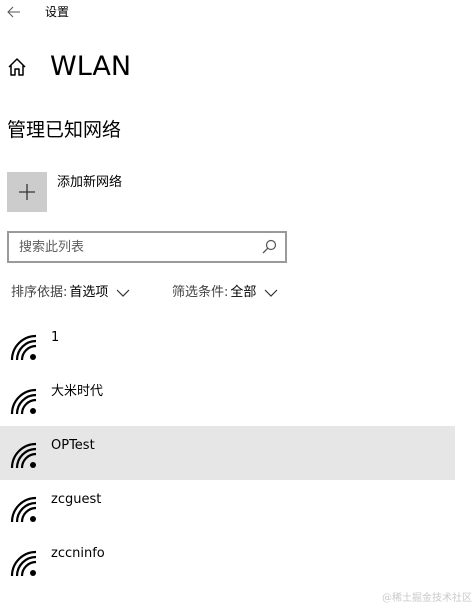 The height and width of the screenshot is (606, 476). I want to click on network-name: zccninfo, so click(78, 553).